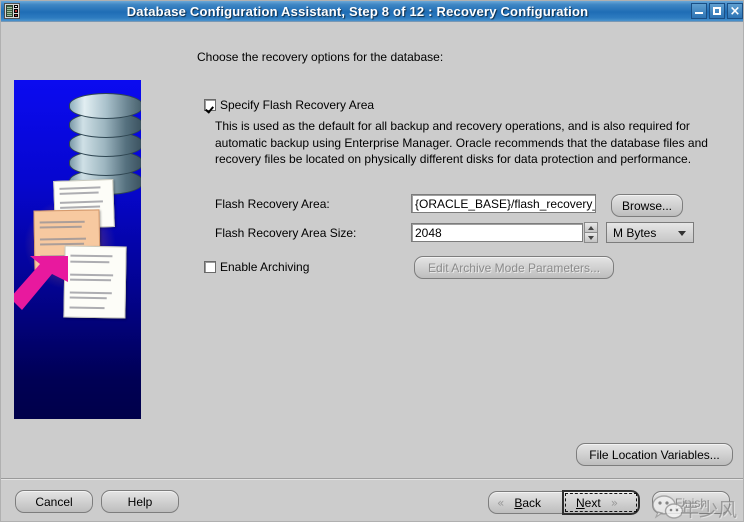  Describe the element at coordinates (591, 237) in the screenshot. I see `spinner-down-icon` at that location.